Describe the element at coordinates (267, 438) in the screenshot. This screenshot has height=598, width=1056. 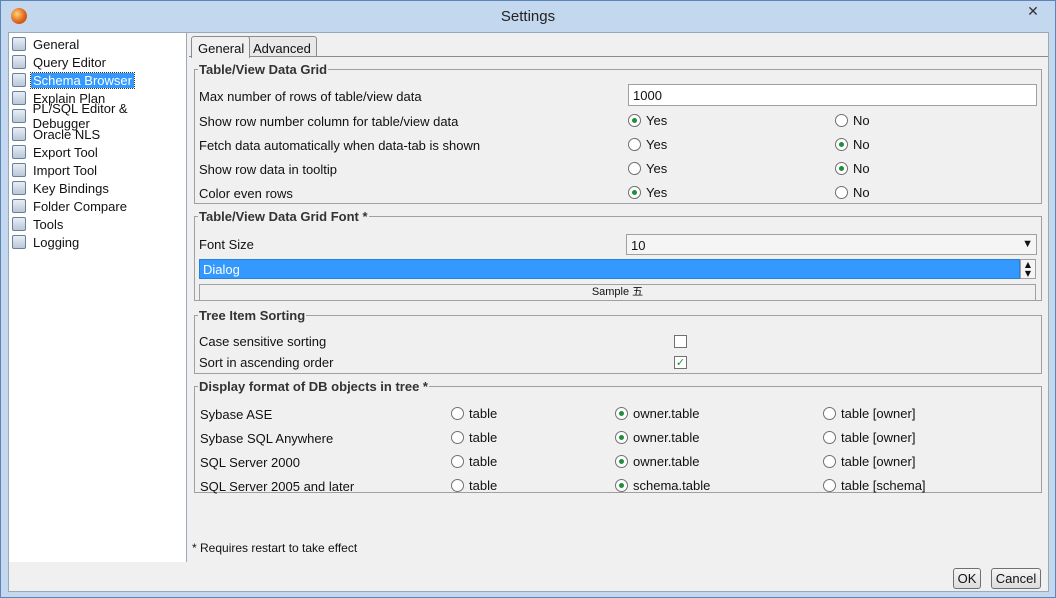
I see `db-label: Sybase SQL Anywhere` at that location.